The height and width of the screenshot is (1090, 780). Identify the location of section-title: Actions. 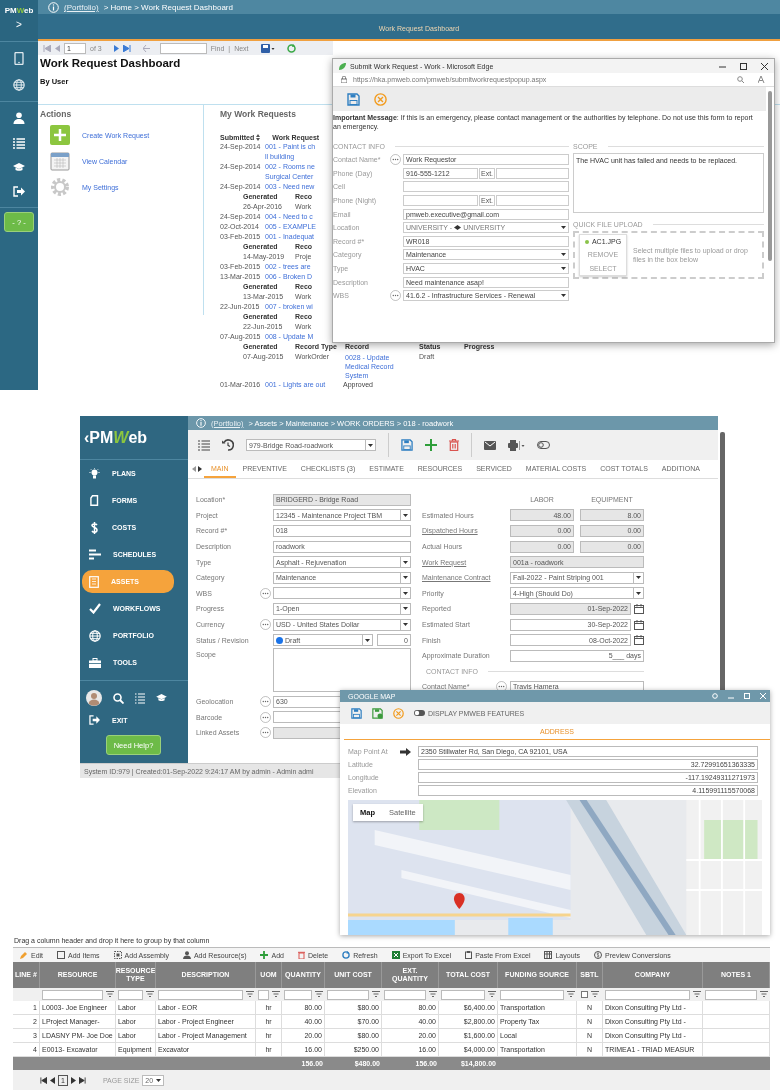
(56, 114).